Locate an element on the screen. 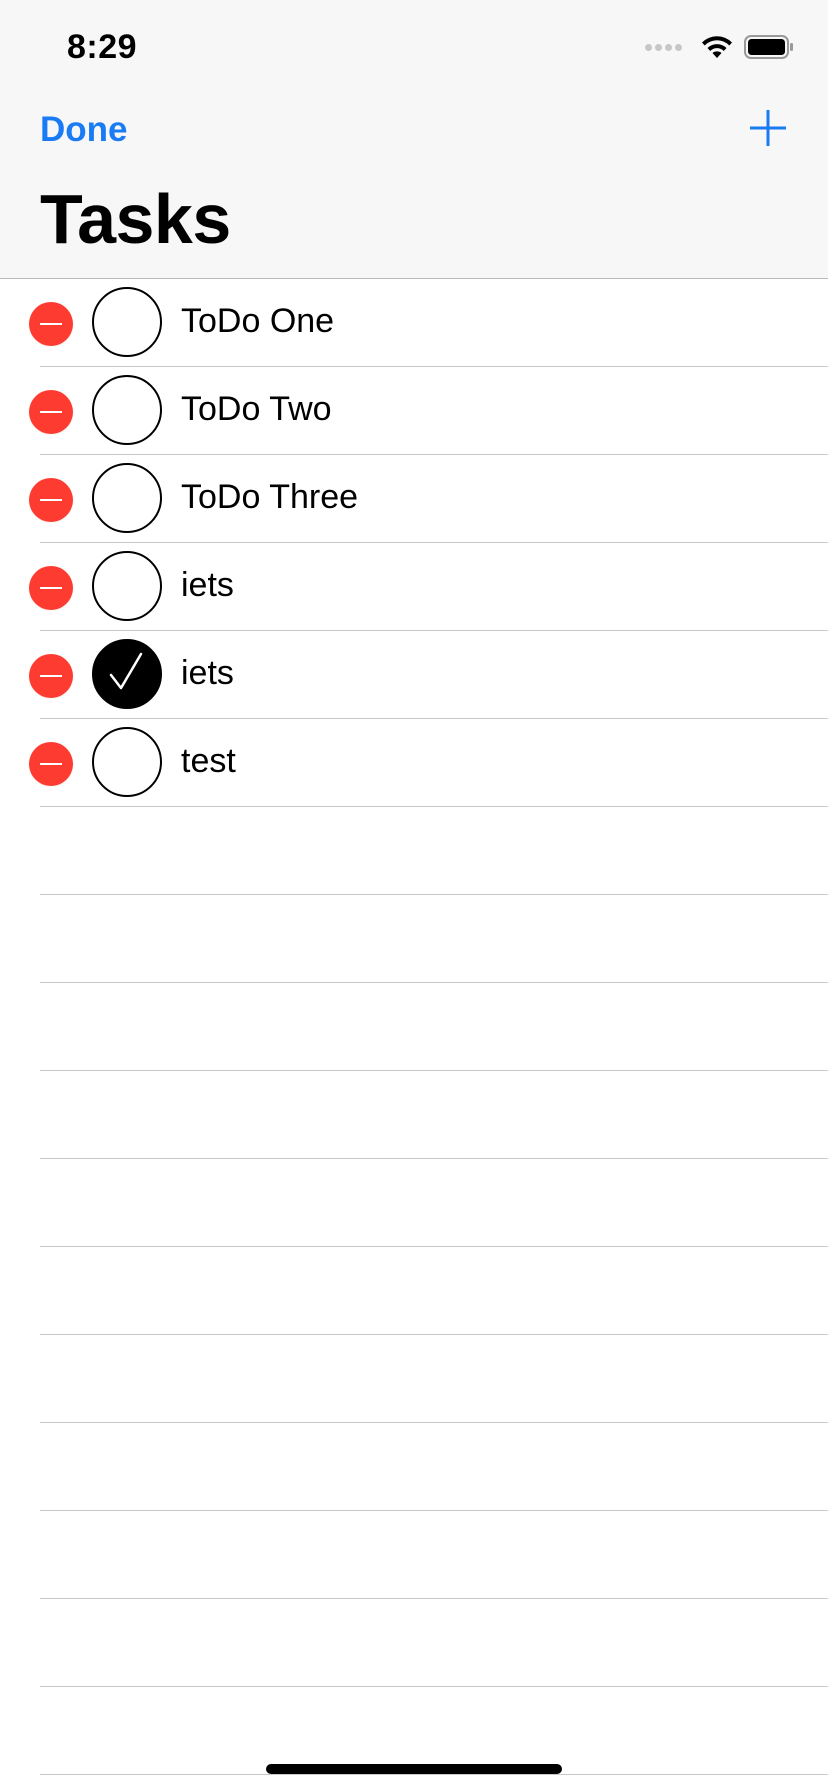 The height and width of the screenshot is (1792, 828). done-button: Done is located at coordinates (84, 130).